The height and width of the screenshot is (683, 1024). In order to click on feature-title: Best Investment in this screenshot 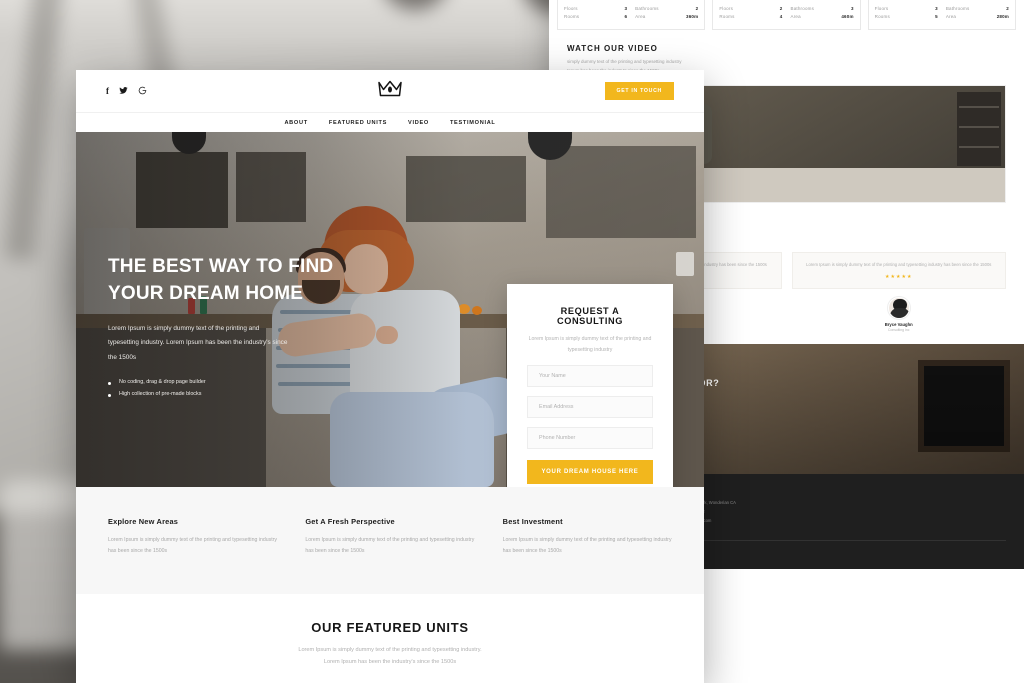, I will do `click(532, 521)`.